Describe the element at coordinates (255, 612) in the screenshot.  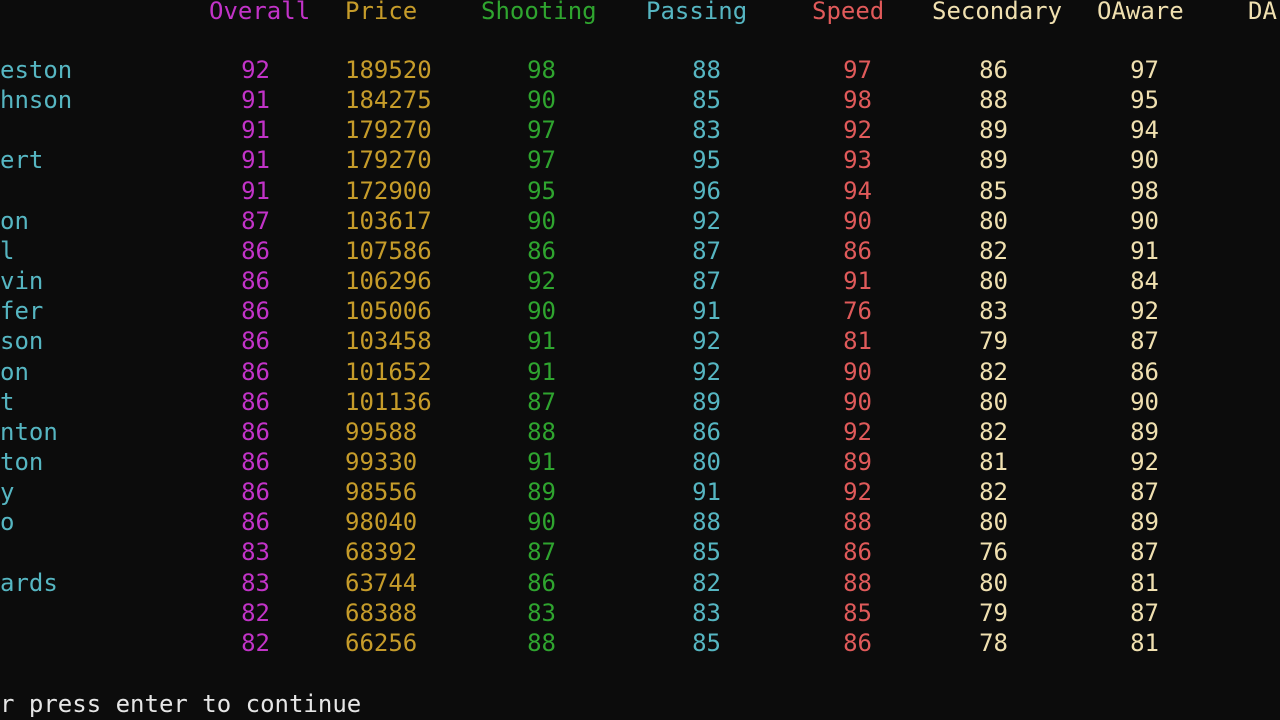
I see `overall-value: 82` at that location.